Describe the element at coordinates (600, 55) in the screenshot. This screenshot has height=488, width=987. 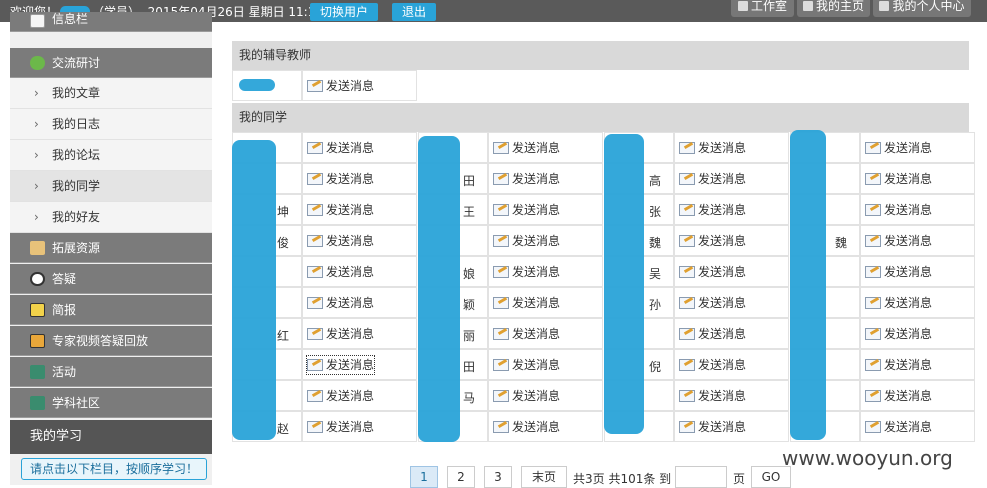
I see `tutor-section-header: 我的辅导教师` at that location.